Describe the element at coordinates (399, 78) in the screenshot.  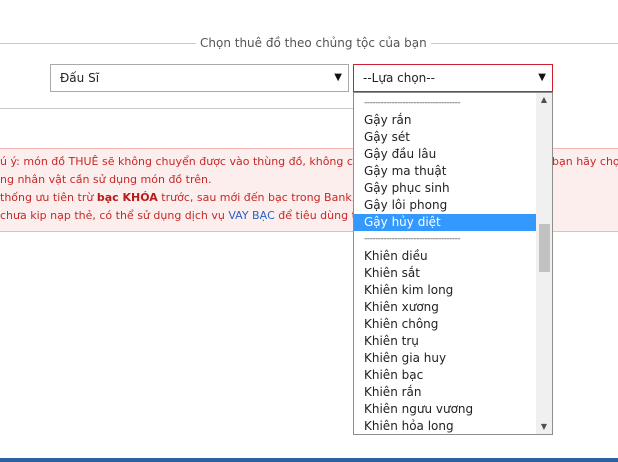
I see `item-select-value: --Lựa chọn--` at that location.